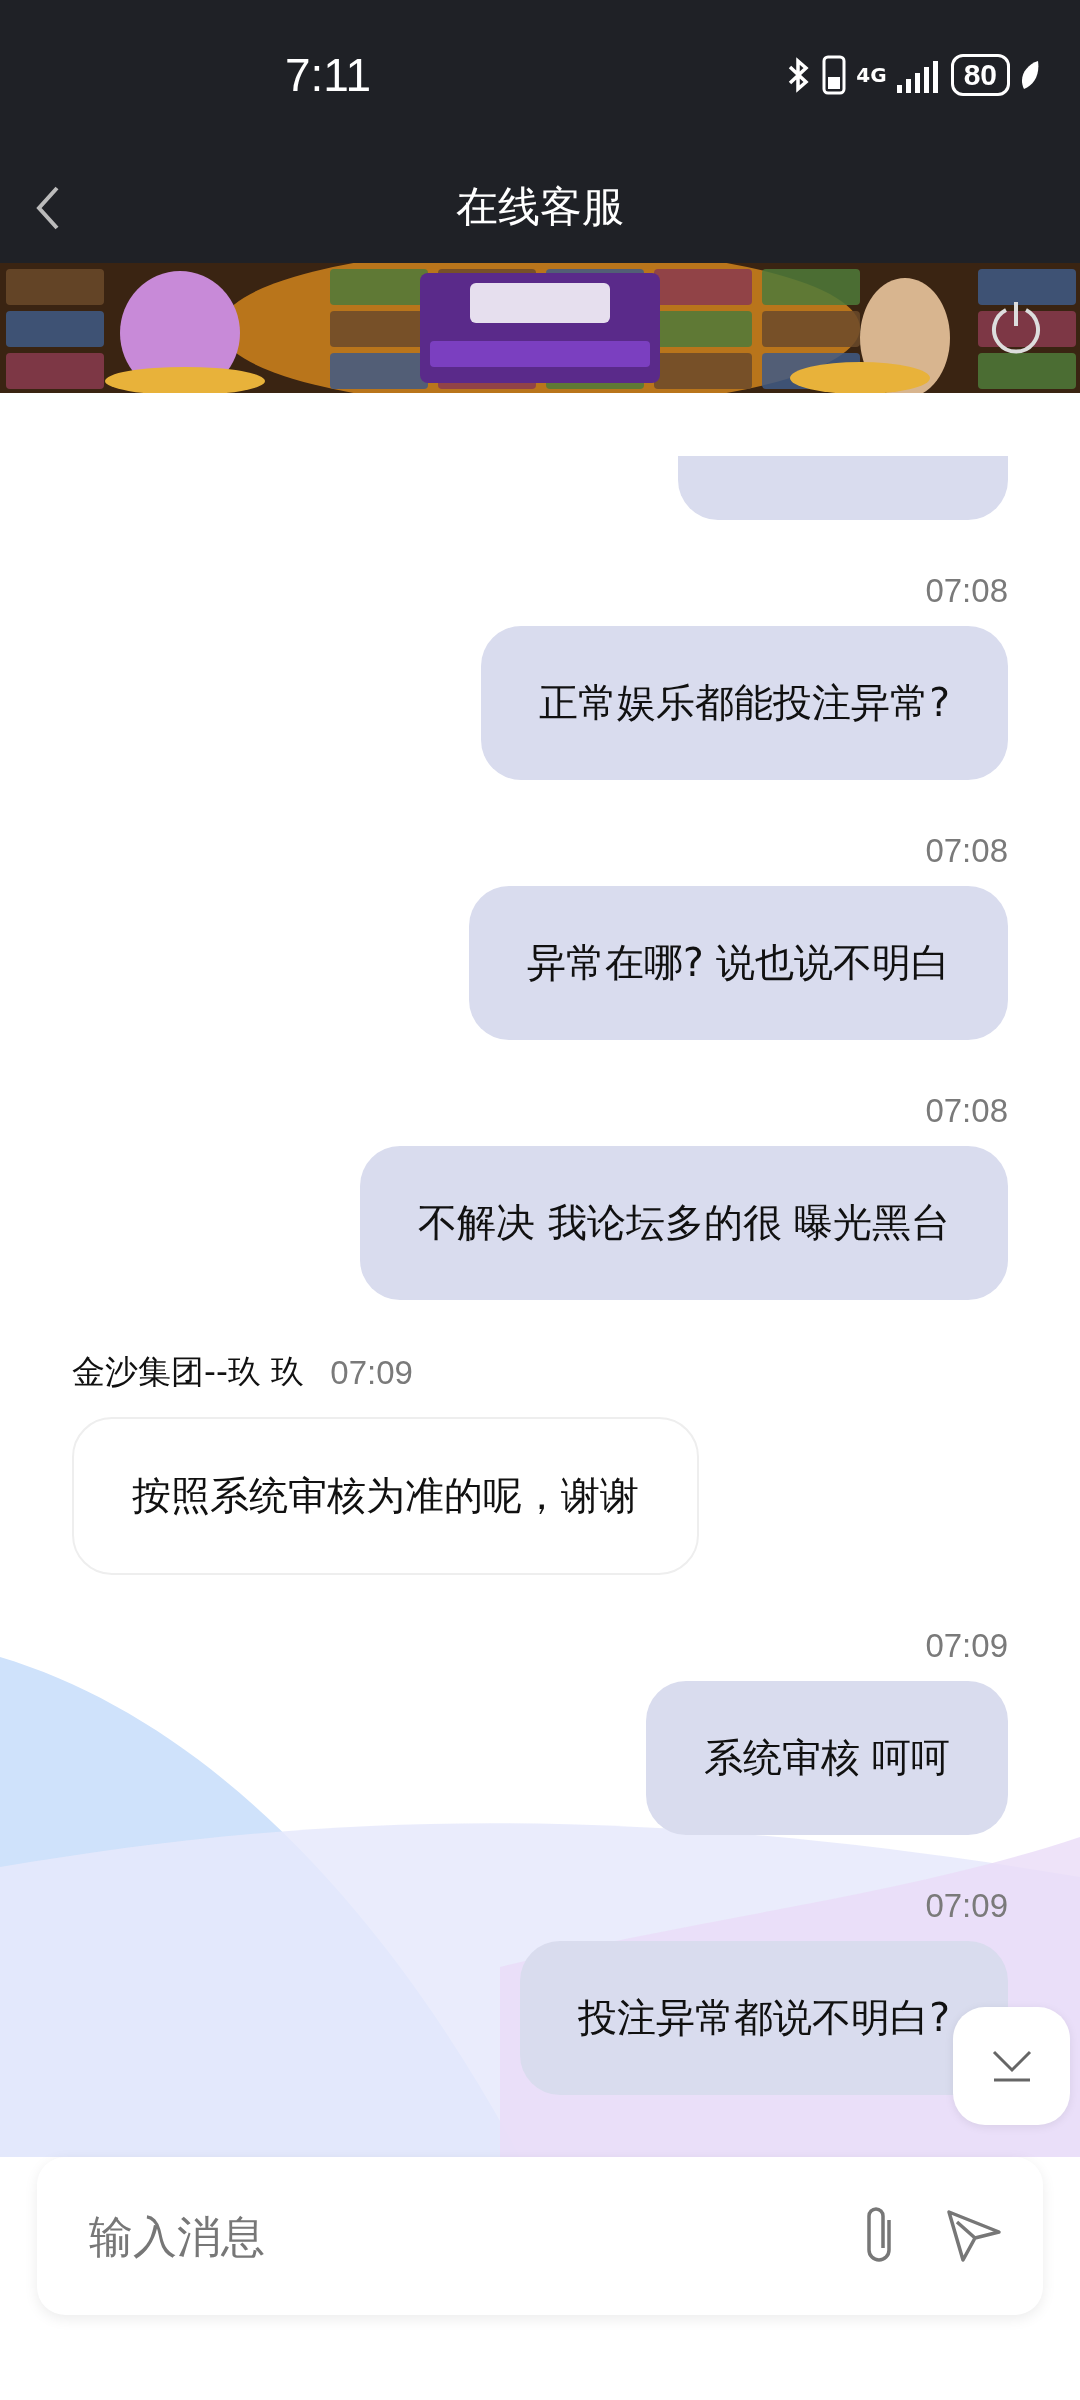 The image size is (1080, 2400). What do you see at coordinates (1030, 75) in the screenshot?
I see `leaf-icon` at bounding box center [1030, 75].